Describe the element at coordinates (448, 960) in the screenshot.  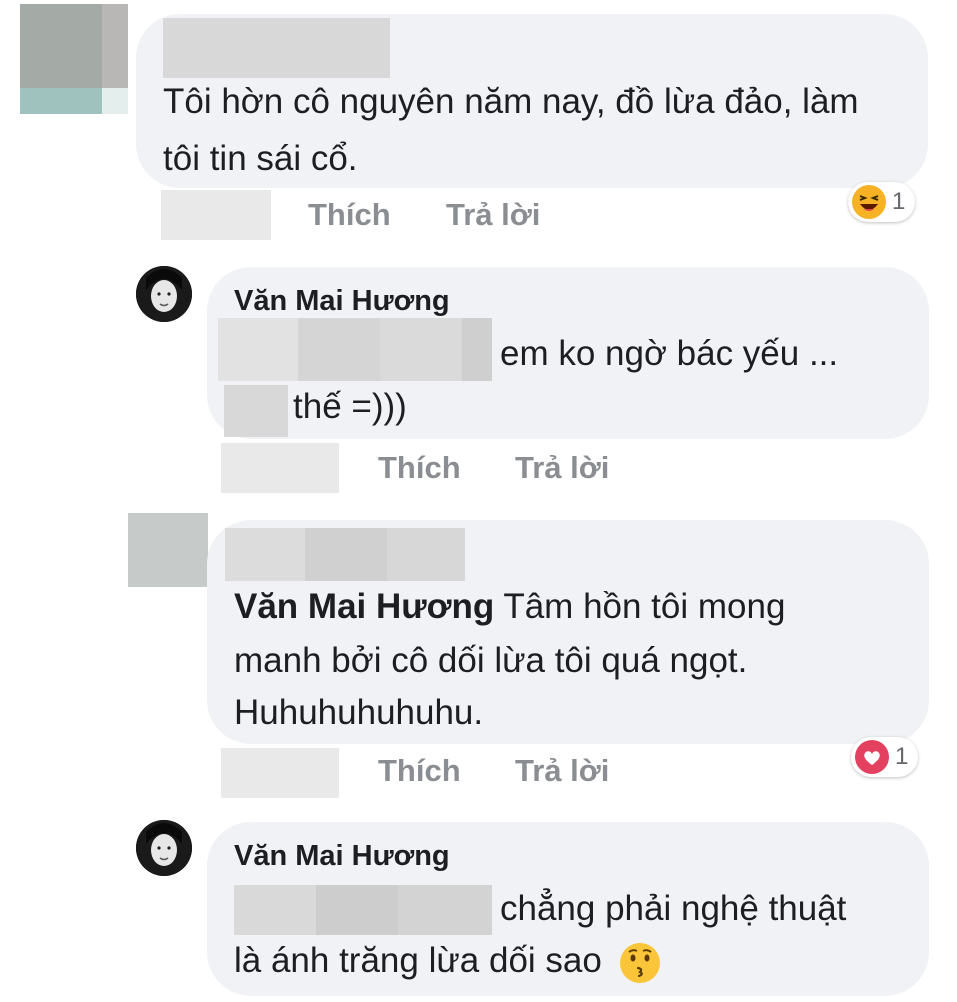
I see `comment-text: là ánh trăng lừa dối sao` at that location.